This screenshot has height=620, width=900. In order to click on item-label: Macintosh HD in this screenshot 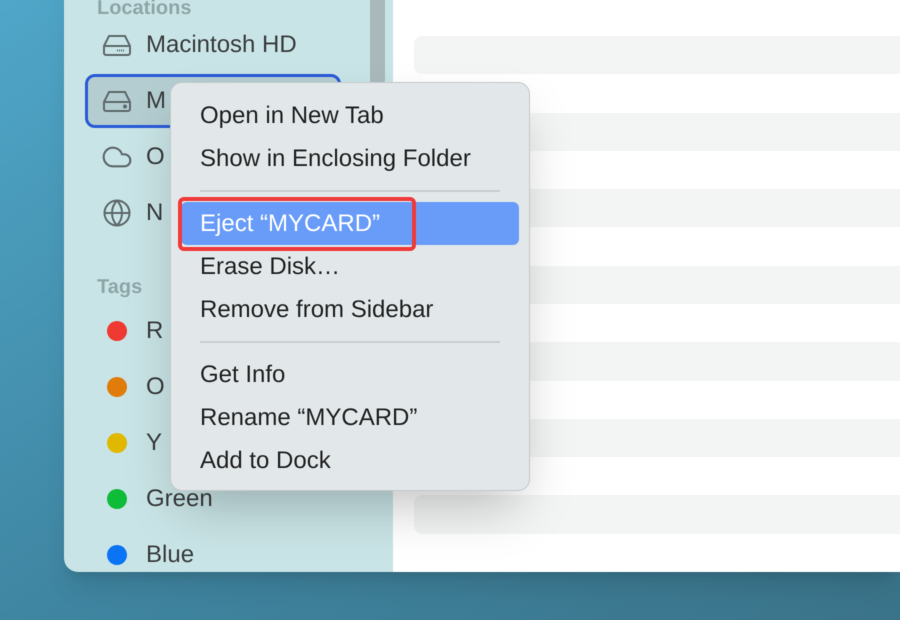, I will do `click(221, 45)`.